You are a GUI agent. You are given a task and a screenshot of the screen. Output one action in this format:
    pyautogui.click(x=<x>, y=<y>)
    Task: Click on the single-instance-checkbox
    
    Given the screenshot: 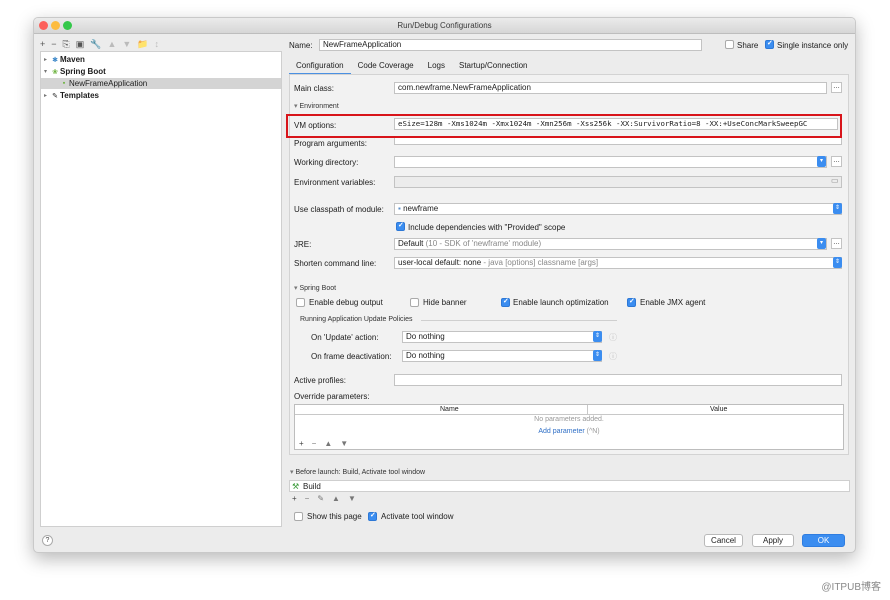 What is the action you would take?
    pyautogui.click(x=769, y=44)
    